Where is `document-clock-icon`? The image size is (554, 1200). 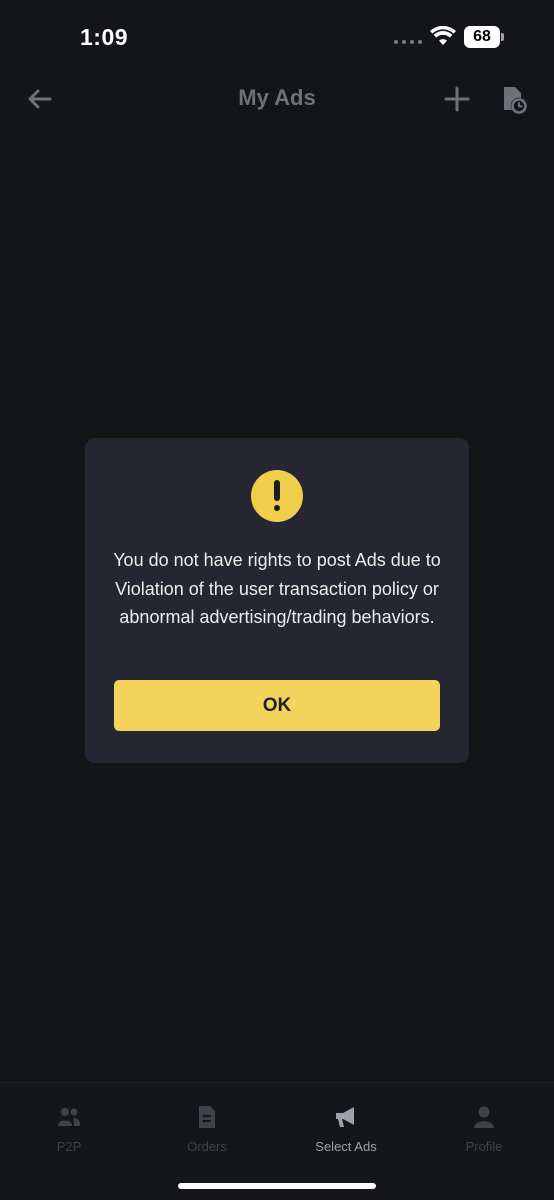 document-clock-icon is located at coordinates (514, 99).